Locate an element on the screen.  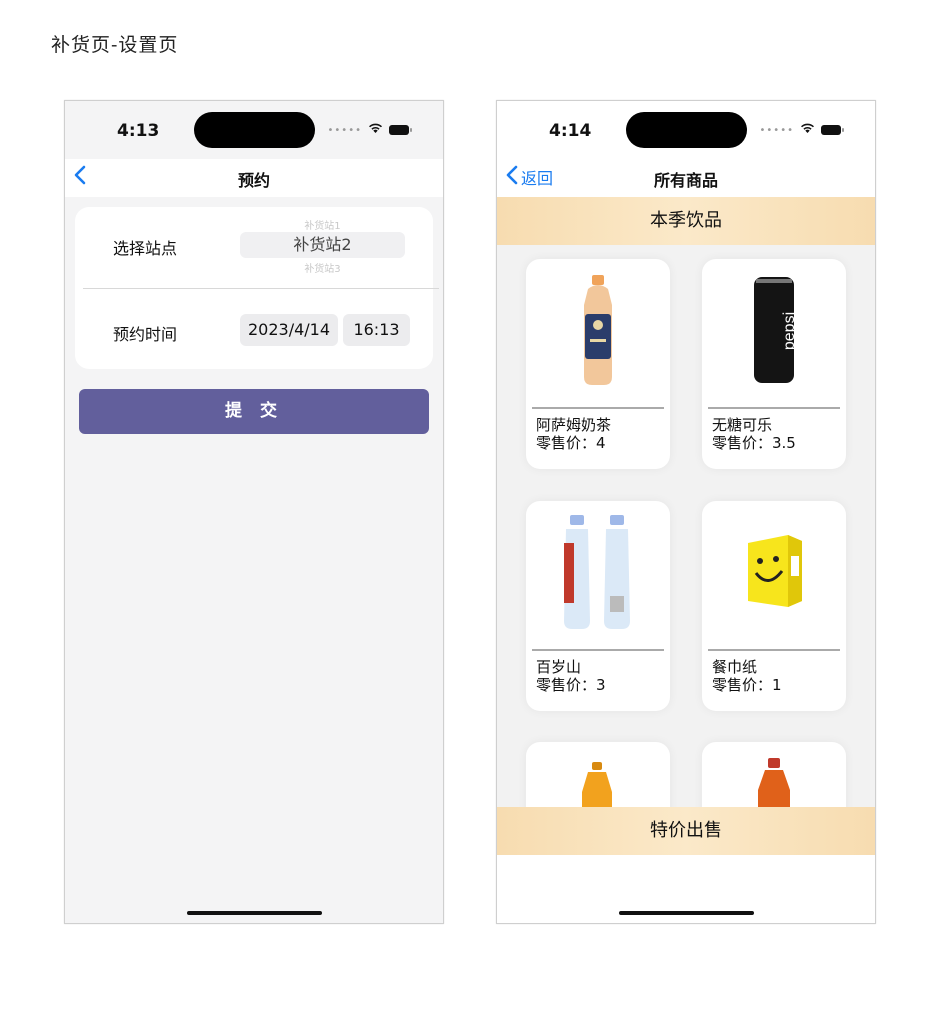
napkin-box-icon is located at coordinates (774, 575).